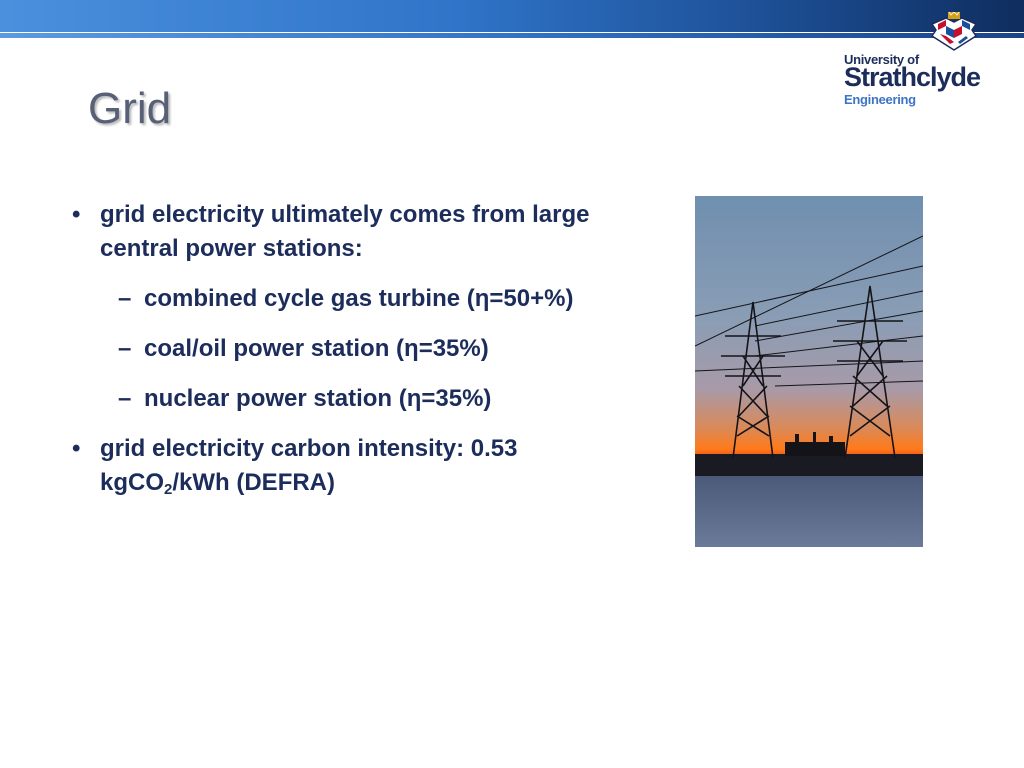 The image size is (1024, 768). I want to click on sub-bullet-item: – coal/oil power station (η=35%), so click(352, 349).